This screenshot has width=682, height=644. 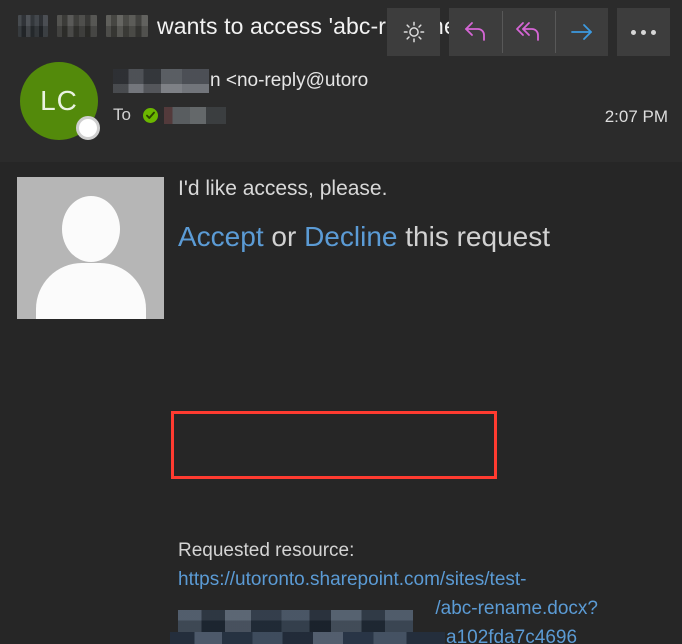 What do you see at coordinates (194, 115) in the screenshot?
I see `redacted-recipient` at bounding box center [194, 115].